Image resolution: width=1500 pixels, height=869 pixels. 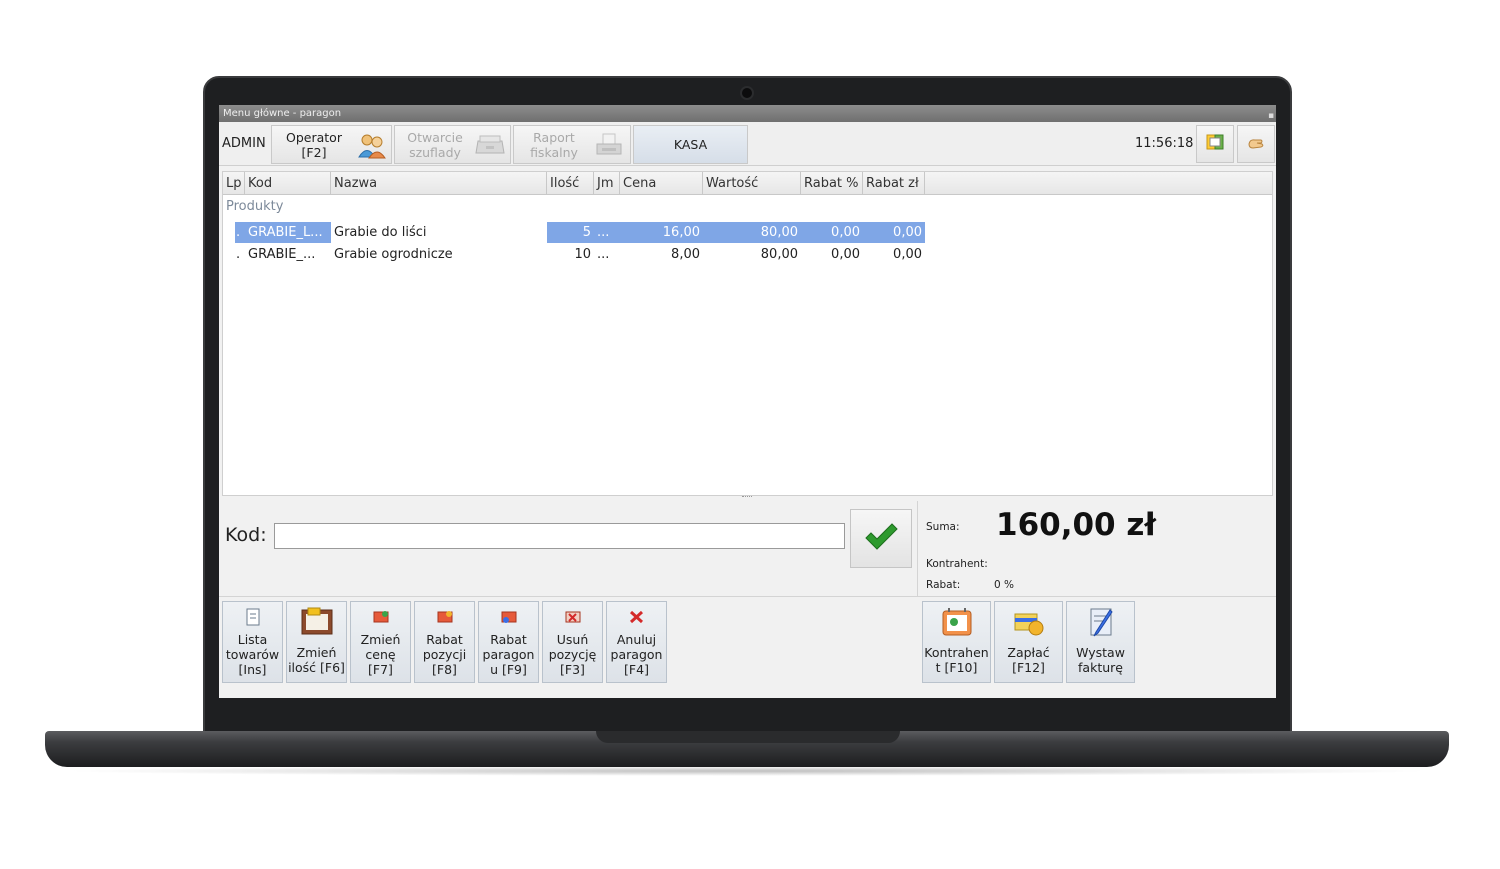 What do you see at coordinates (582, 254) in the screenshot?
I see `cell-ilosc: 10` at bounding box center [582, 254].